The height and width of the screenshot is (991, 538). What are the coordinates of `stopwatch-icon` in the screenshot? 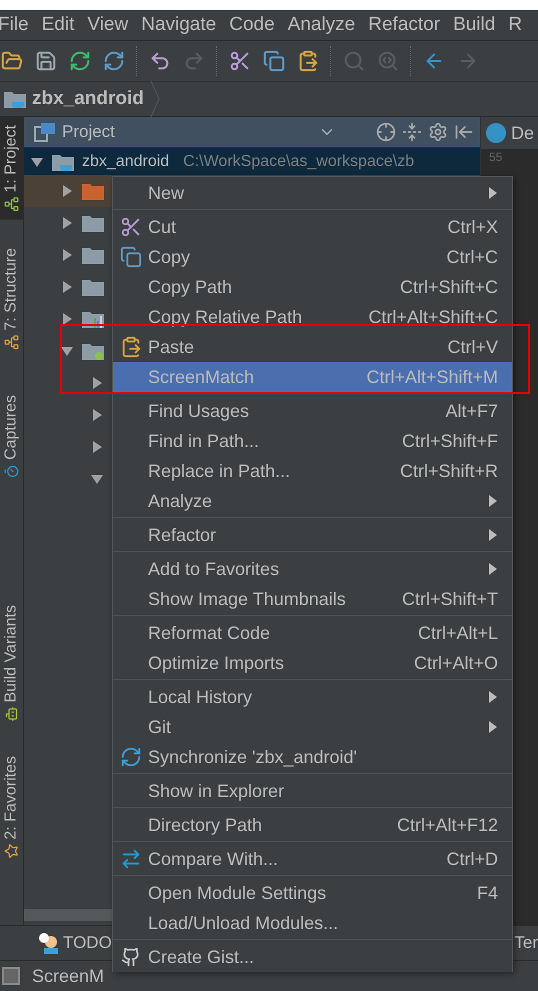 It's located at (11, 472).